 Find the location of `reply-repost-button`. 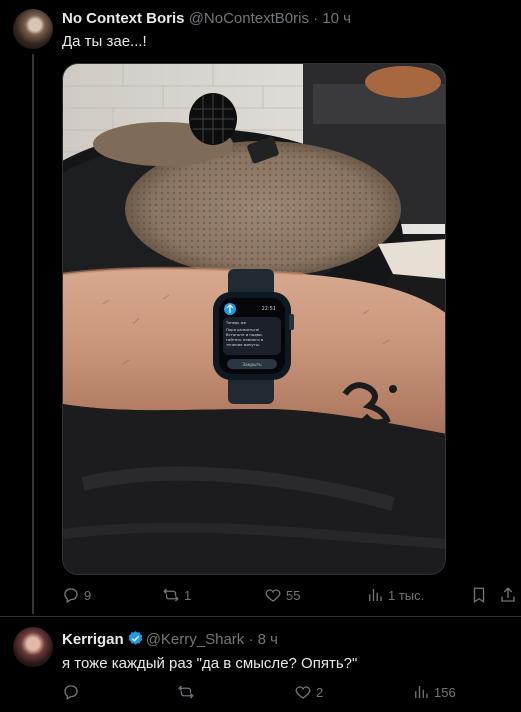

reply-repost-button is located at coordinates (188, 692).